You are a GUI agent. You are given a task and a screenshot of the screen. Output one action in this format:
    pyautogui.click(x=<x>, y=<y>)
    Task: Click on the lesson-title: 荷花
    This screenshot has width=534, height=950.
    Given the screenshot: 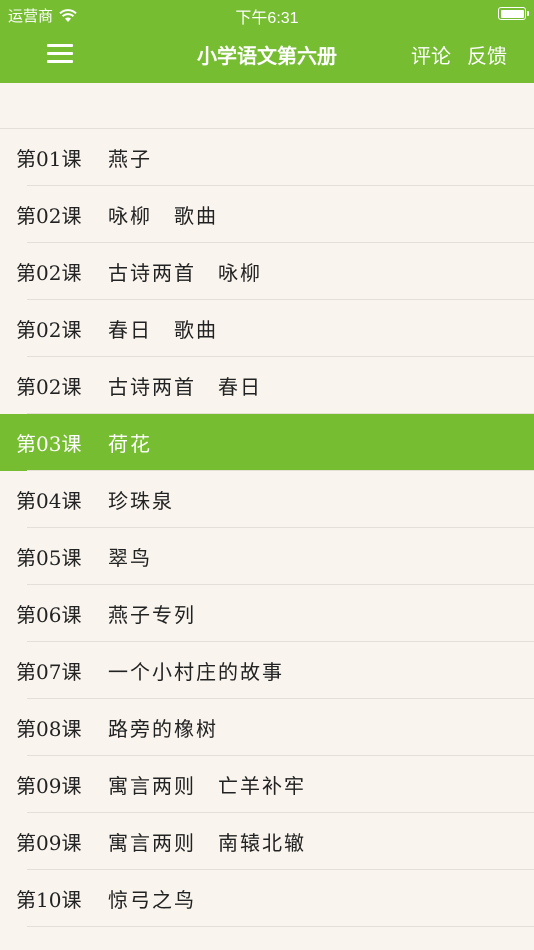 What is the action you would take?
    pyautogui.click(x=130, y=444)
    